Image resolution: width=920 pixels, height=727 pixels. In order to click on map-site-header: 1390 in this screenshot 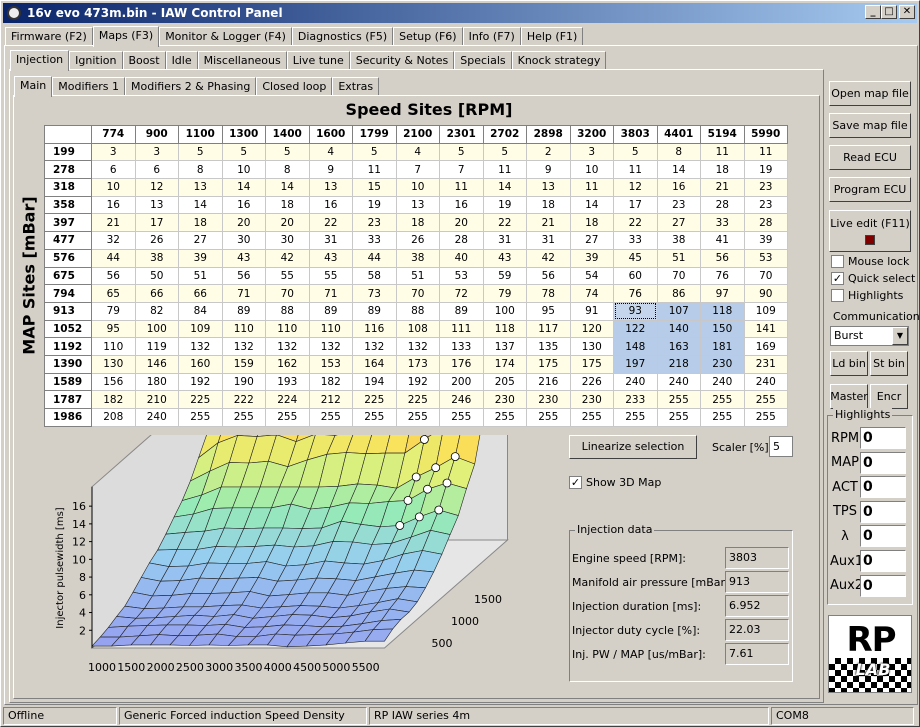, I will do `click(68, 364)`.